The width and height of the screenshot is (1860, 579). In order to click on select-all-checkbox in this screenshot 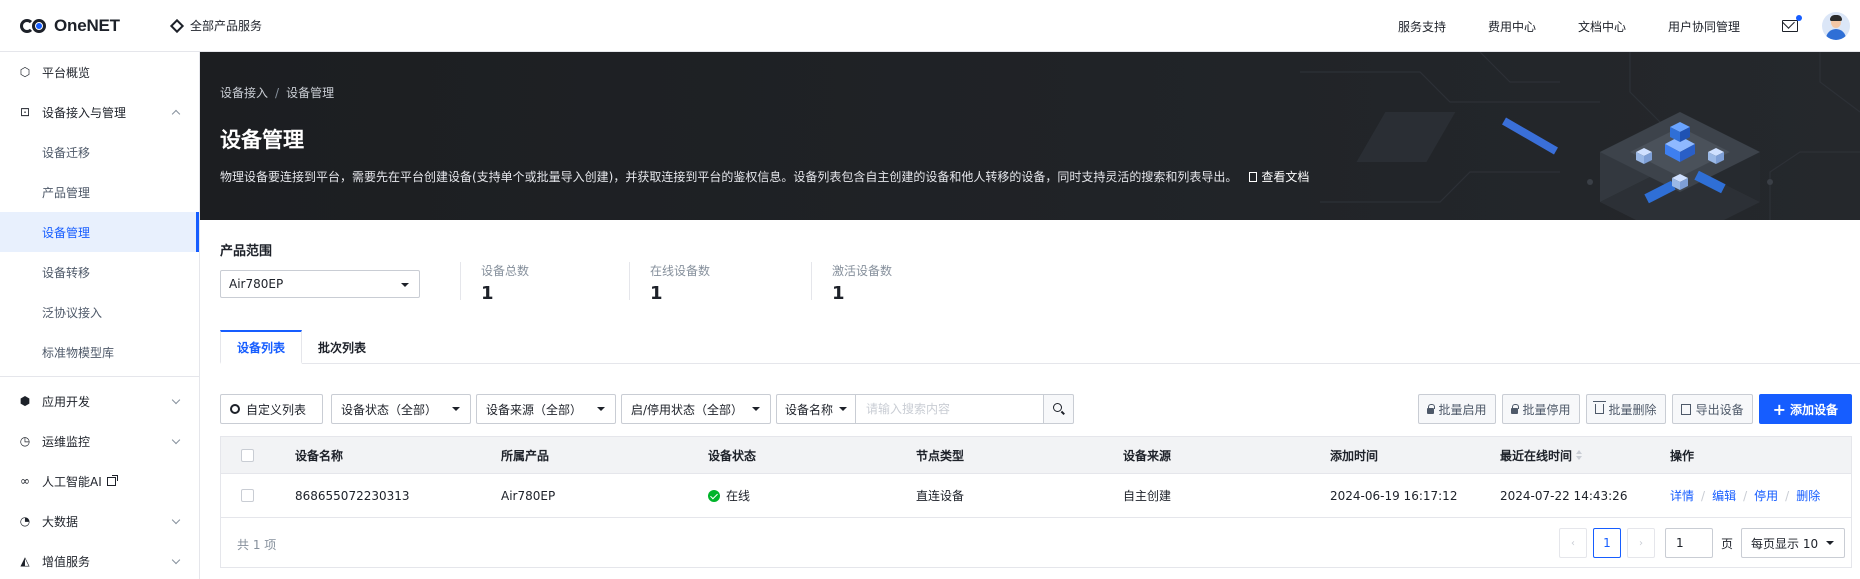, I will do `click(247, 455)`.